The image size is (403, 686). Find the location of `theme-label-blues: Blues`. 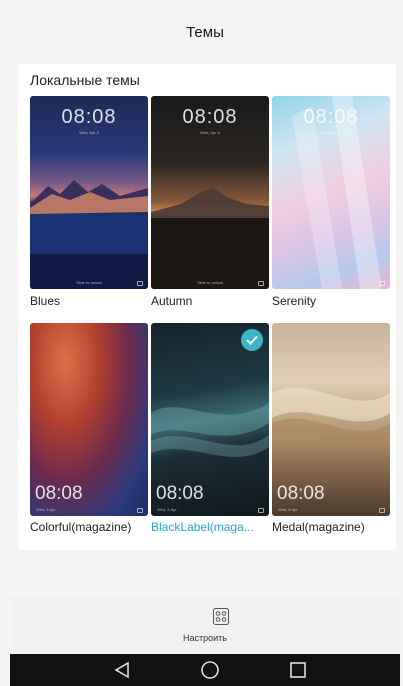

theme-label-blues: Blues is located at coordinates (45, 301).